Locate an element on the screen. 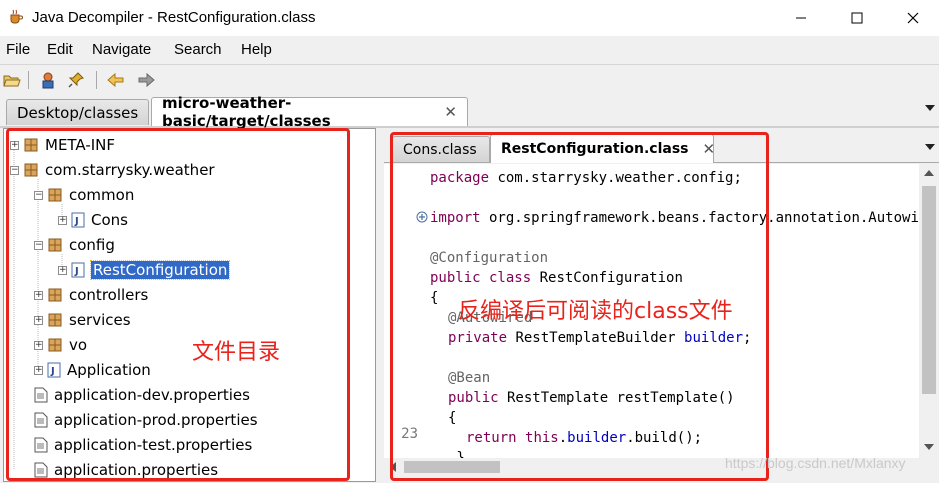 The width and height of the screenshot is (939, 483). split-pane-divider is located at coordinates (380, 305).